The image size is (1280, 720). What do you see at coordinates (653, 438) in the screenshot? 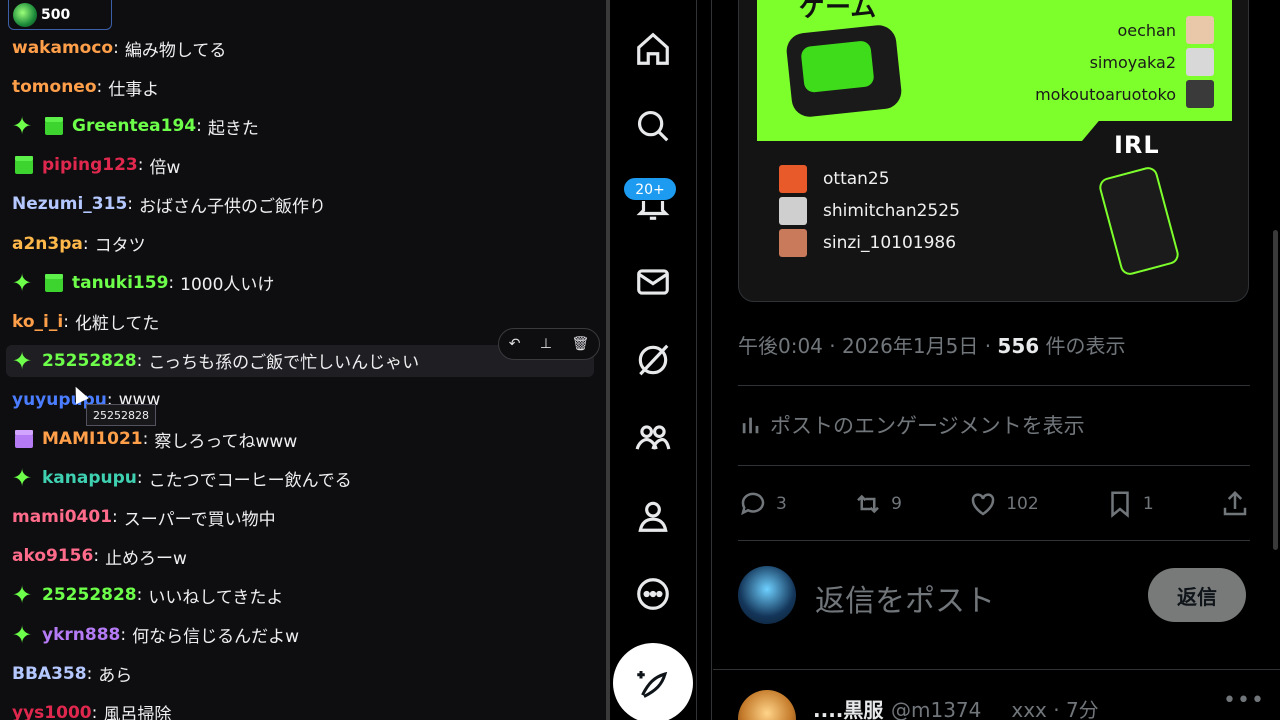
I see `communities-icon` at bounding box center [653, 438].